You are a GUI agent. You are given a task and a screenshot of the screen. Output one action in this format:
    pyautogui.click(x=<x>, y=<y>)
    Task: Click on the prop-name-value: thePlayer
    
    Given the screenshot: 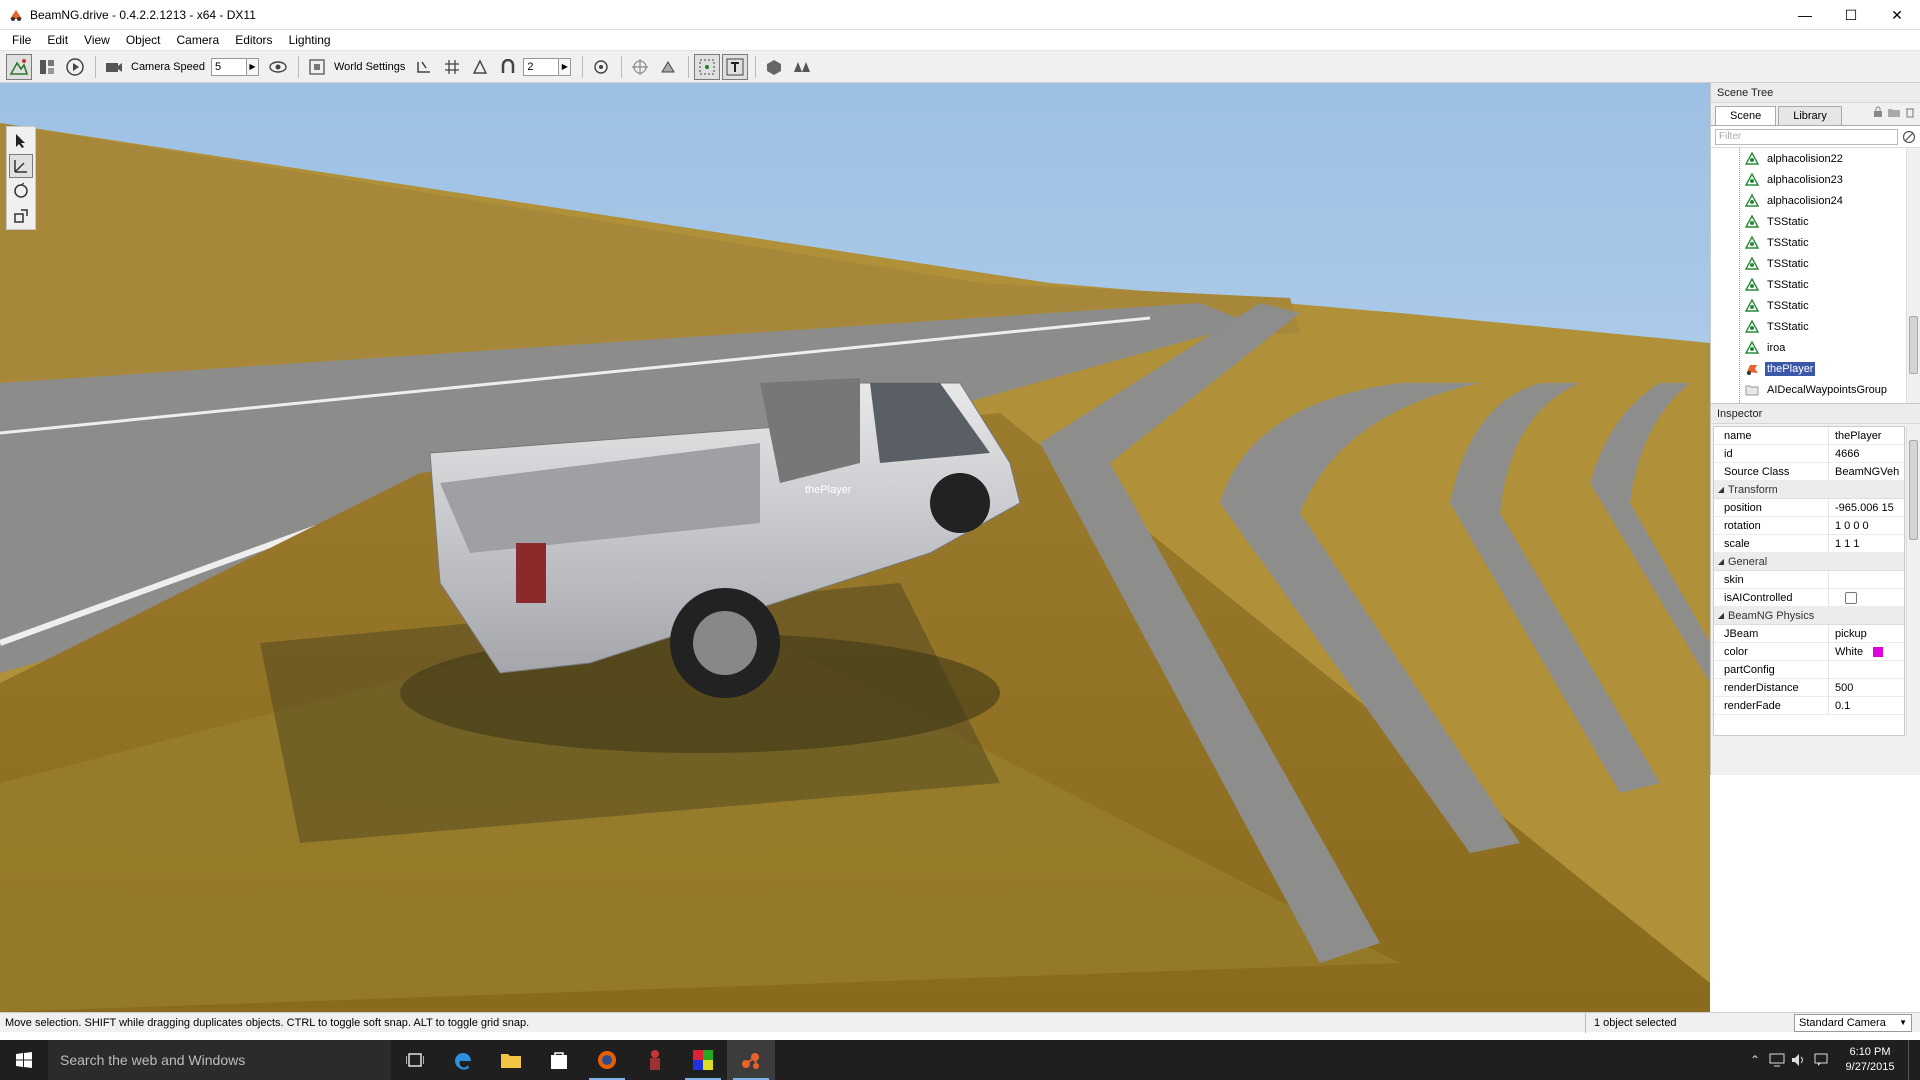 What is the action you would take?
    pyautogui.click(x=1866, y=436)
    